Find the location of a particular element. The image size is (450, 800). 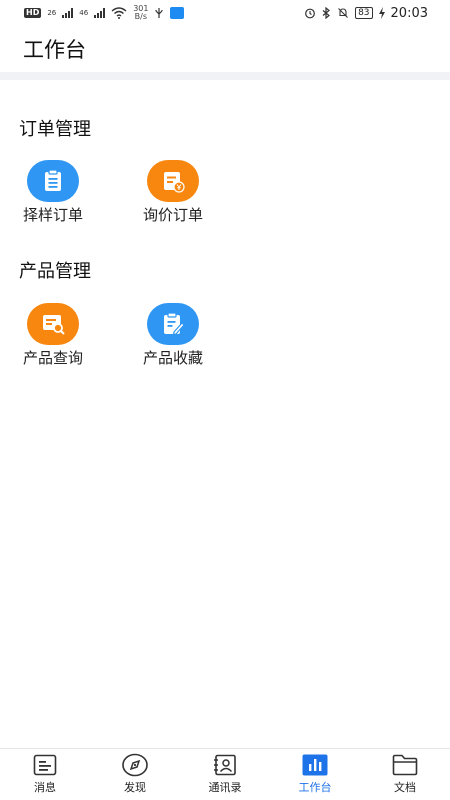

network-type-1: 26 is located at coordinates (52, 13).